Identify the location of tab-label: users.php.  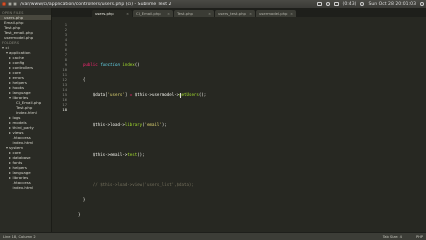
(104, 13).